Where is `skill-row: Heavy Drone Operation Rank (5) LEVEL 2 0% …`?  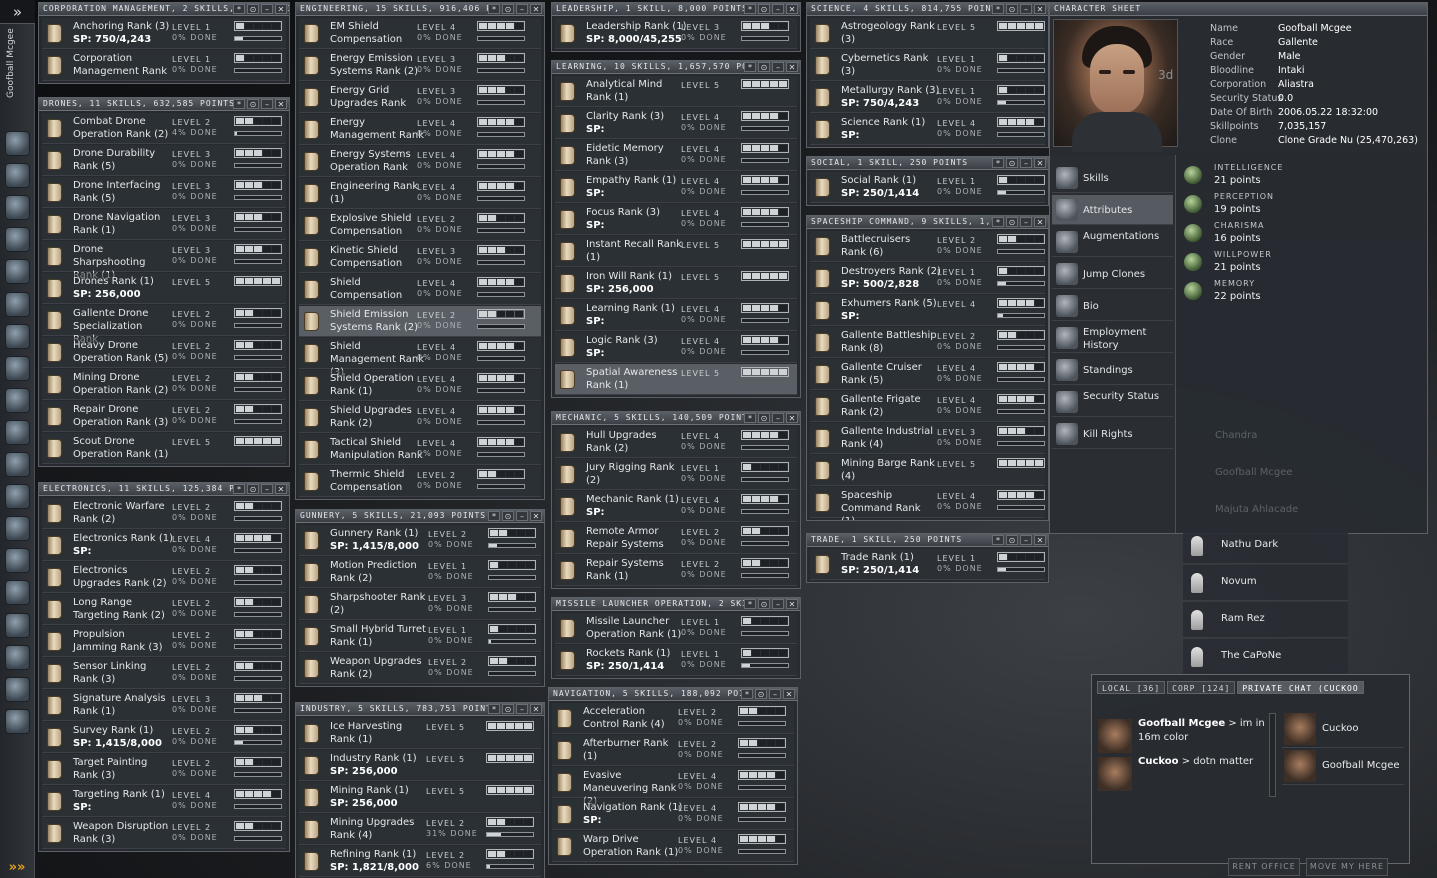 skill-row: Heavy Drone Operation Rank (5) LEVEL 2 0% … is located at coordinates (164, 352).